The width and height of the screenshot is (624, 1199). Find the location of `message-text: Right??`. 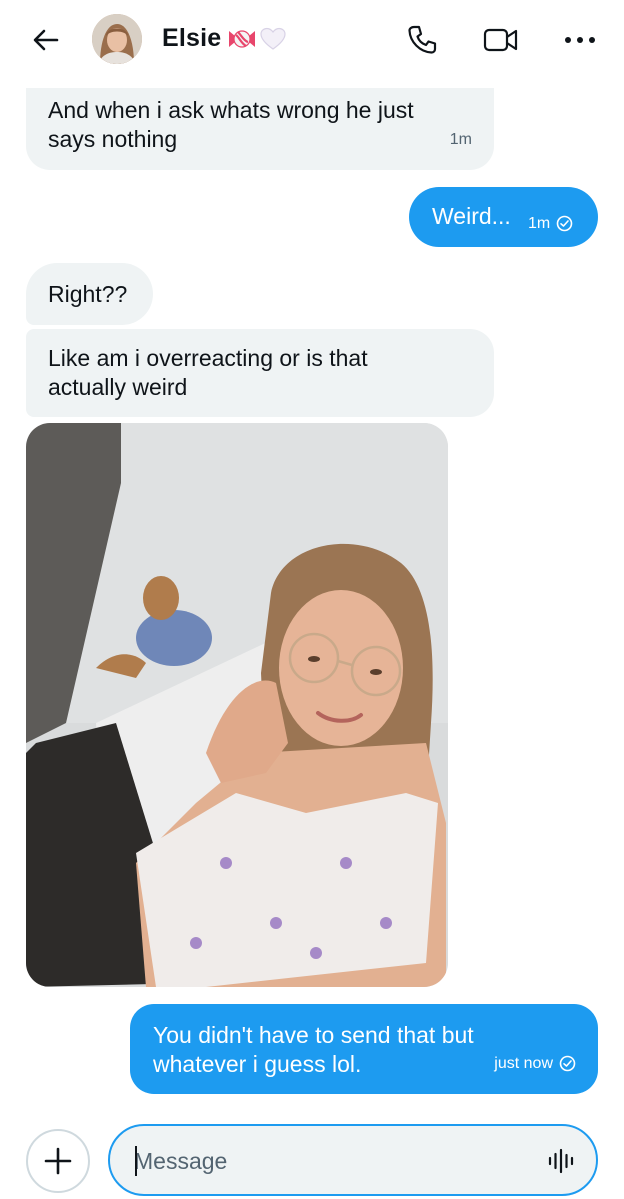

message-text: Right?? is located at coordinates (88, 294).